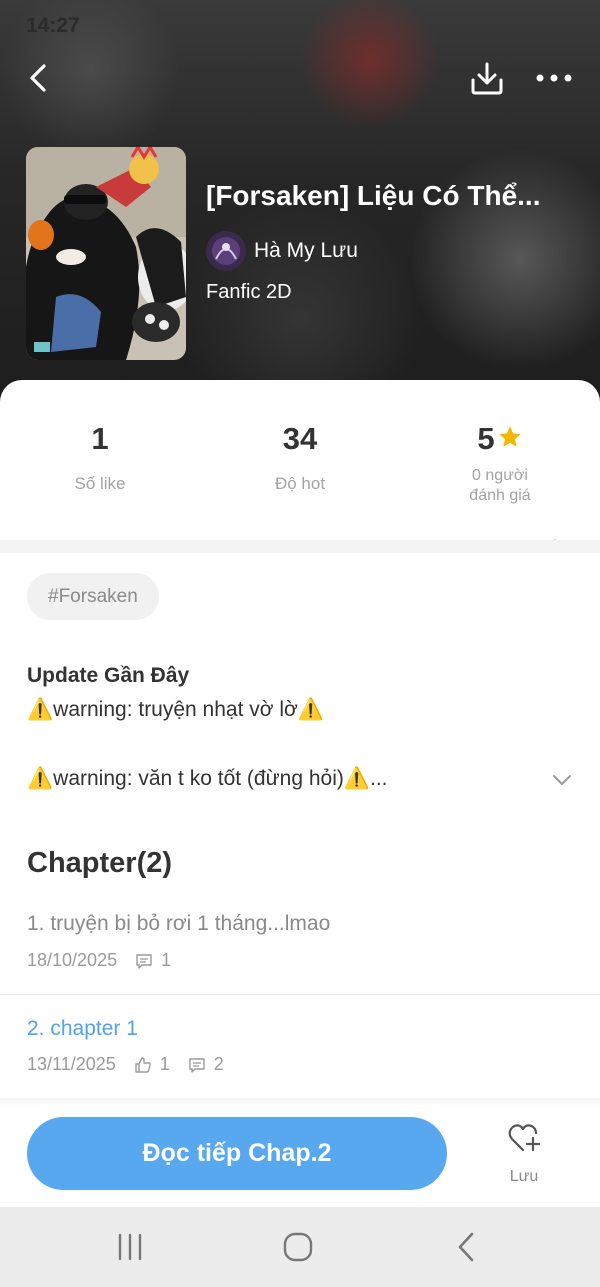 This screenshot has width=600, height=1287. Describe the element at coordinates (226, 251) in the screenshot. I see `avatar` at that location.